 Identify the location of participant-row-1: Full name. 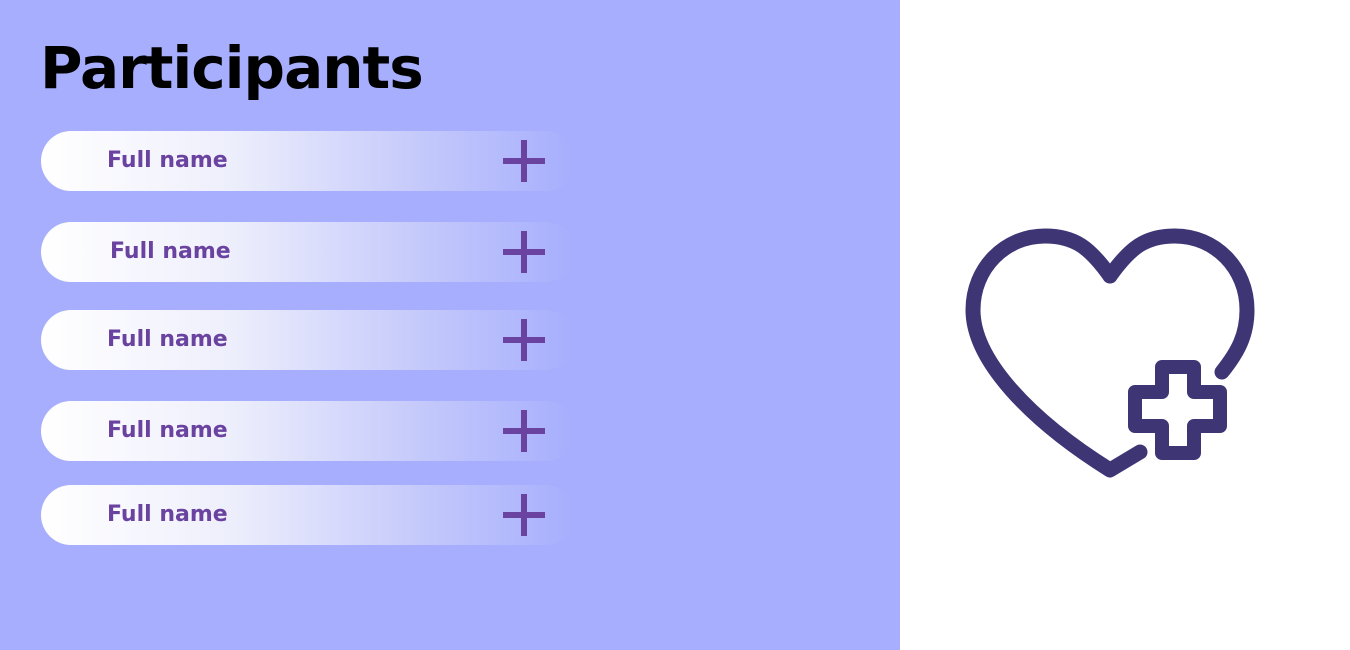
(308, 161).